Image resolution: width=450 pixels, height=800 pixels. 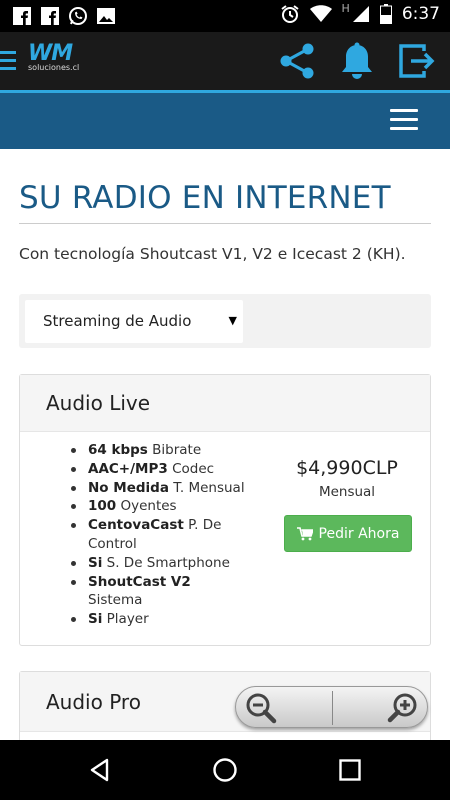 I want to click on image-icon, so click(x=106, y=16).